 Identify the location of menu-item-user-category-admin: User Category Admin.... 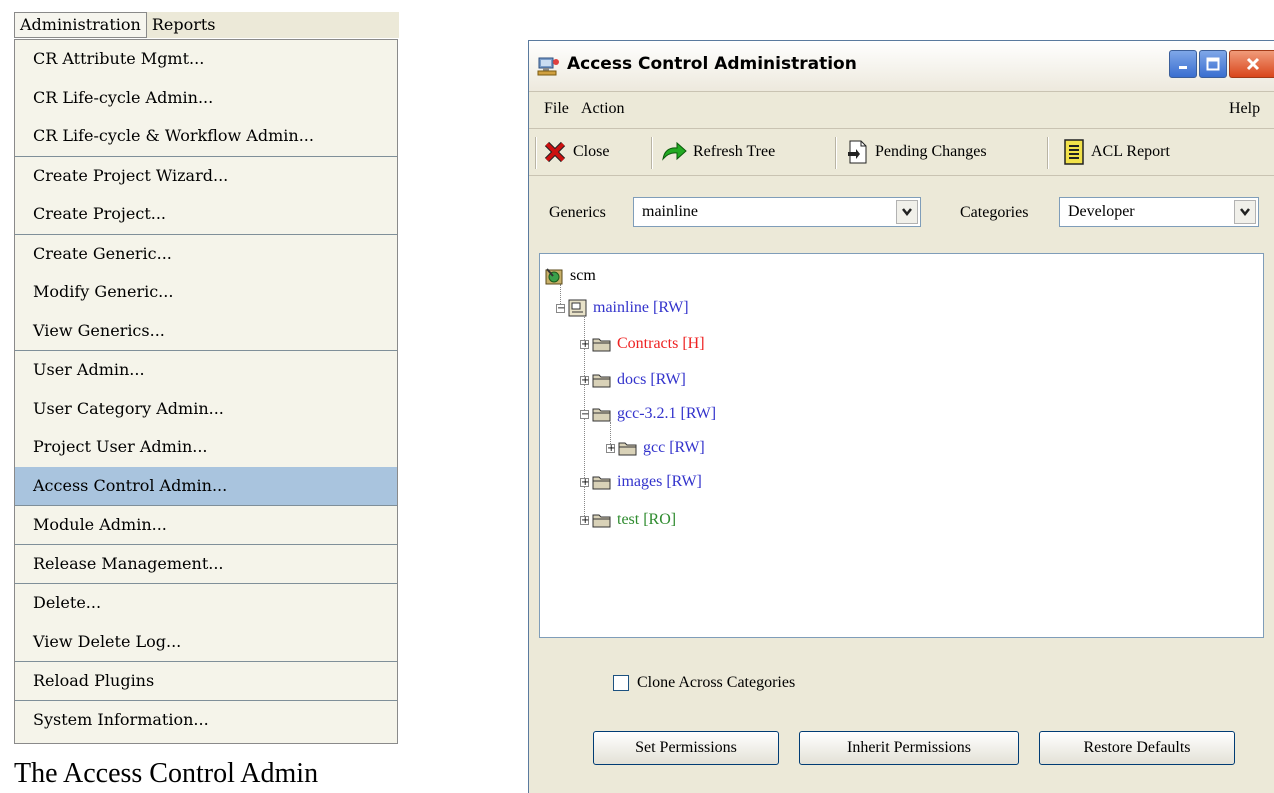
(206, 409).